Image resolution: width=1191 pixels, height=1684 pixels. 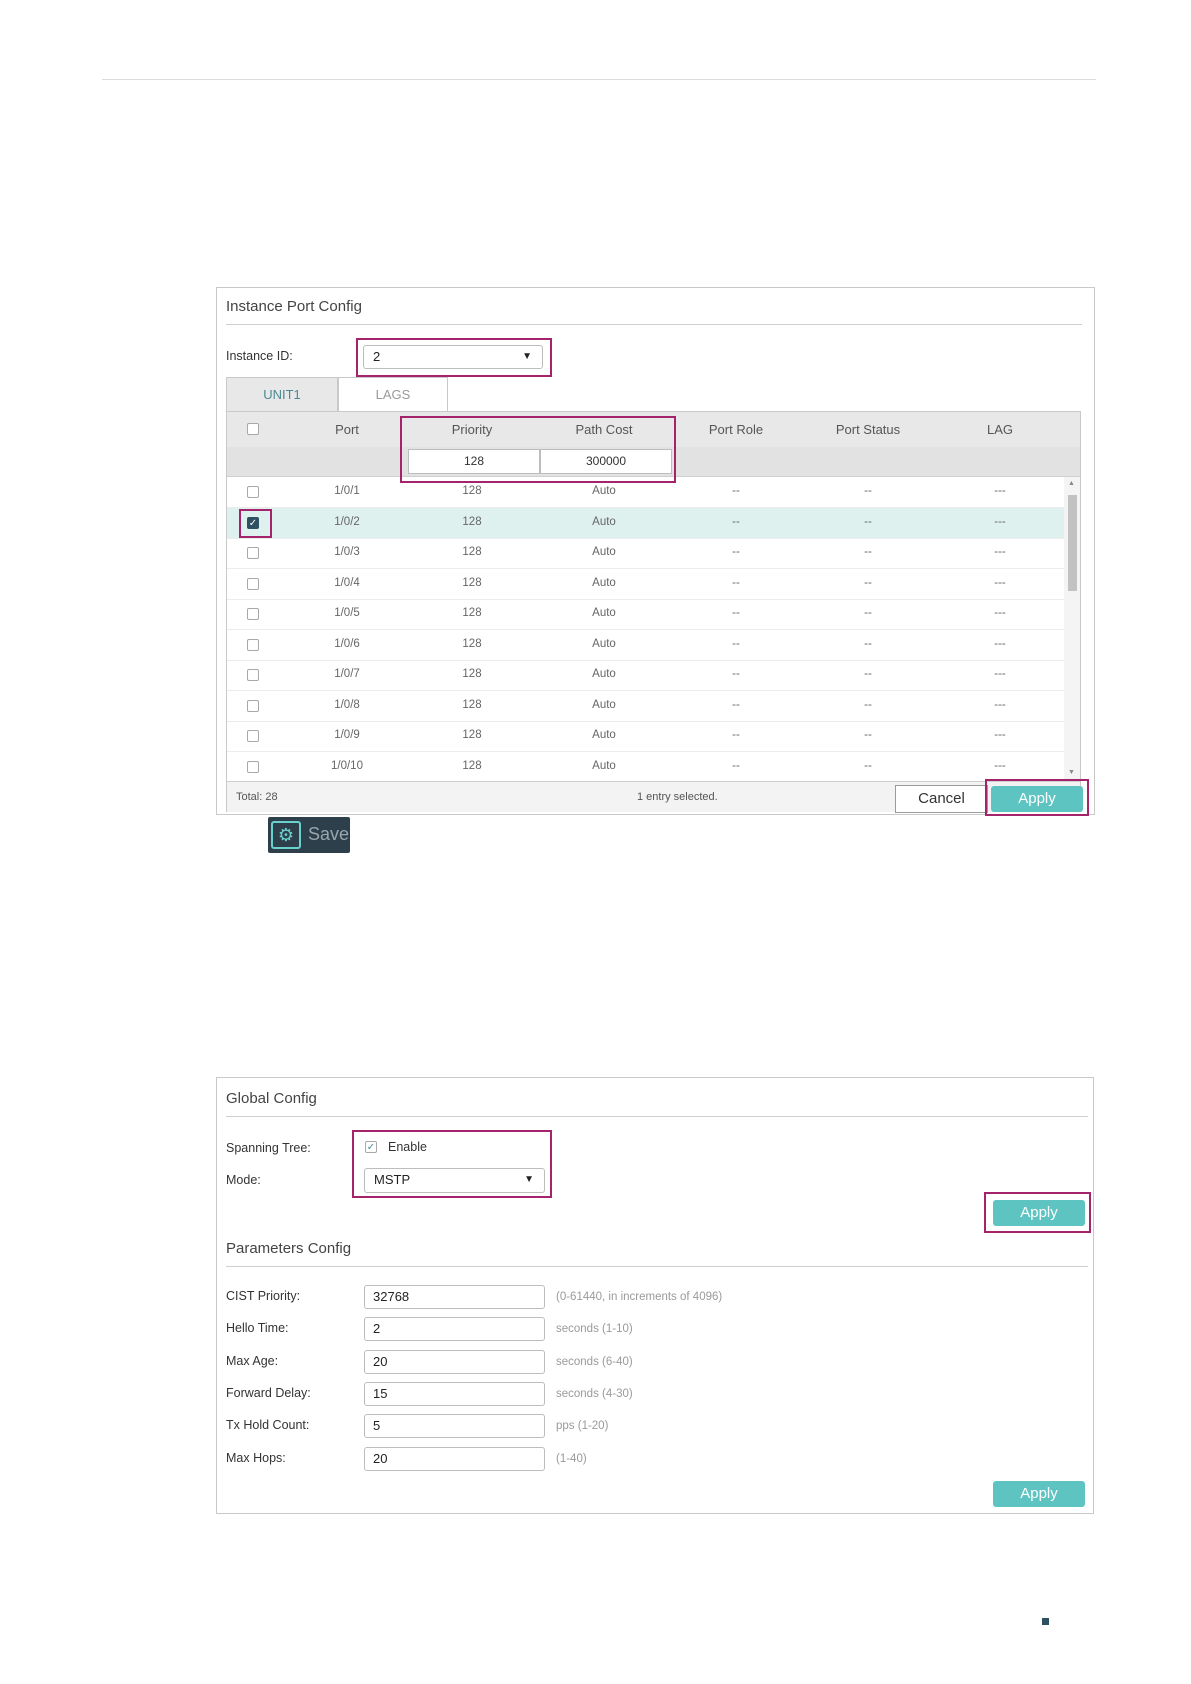 What do you see at coordinates (286, 835) in the screenshot?
I see `gear-save-icon: ⚙` at bounding box center [286, 835].